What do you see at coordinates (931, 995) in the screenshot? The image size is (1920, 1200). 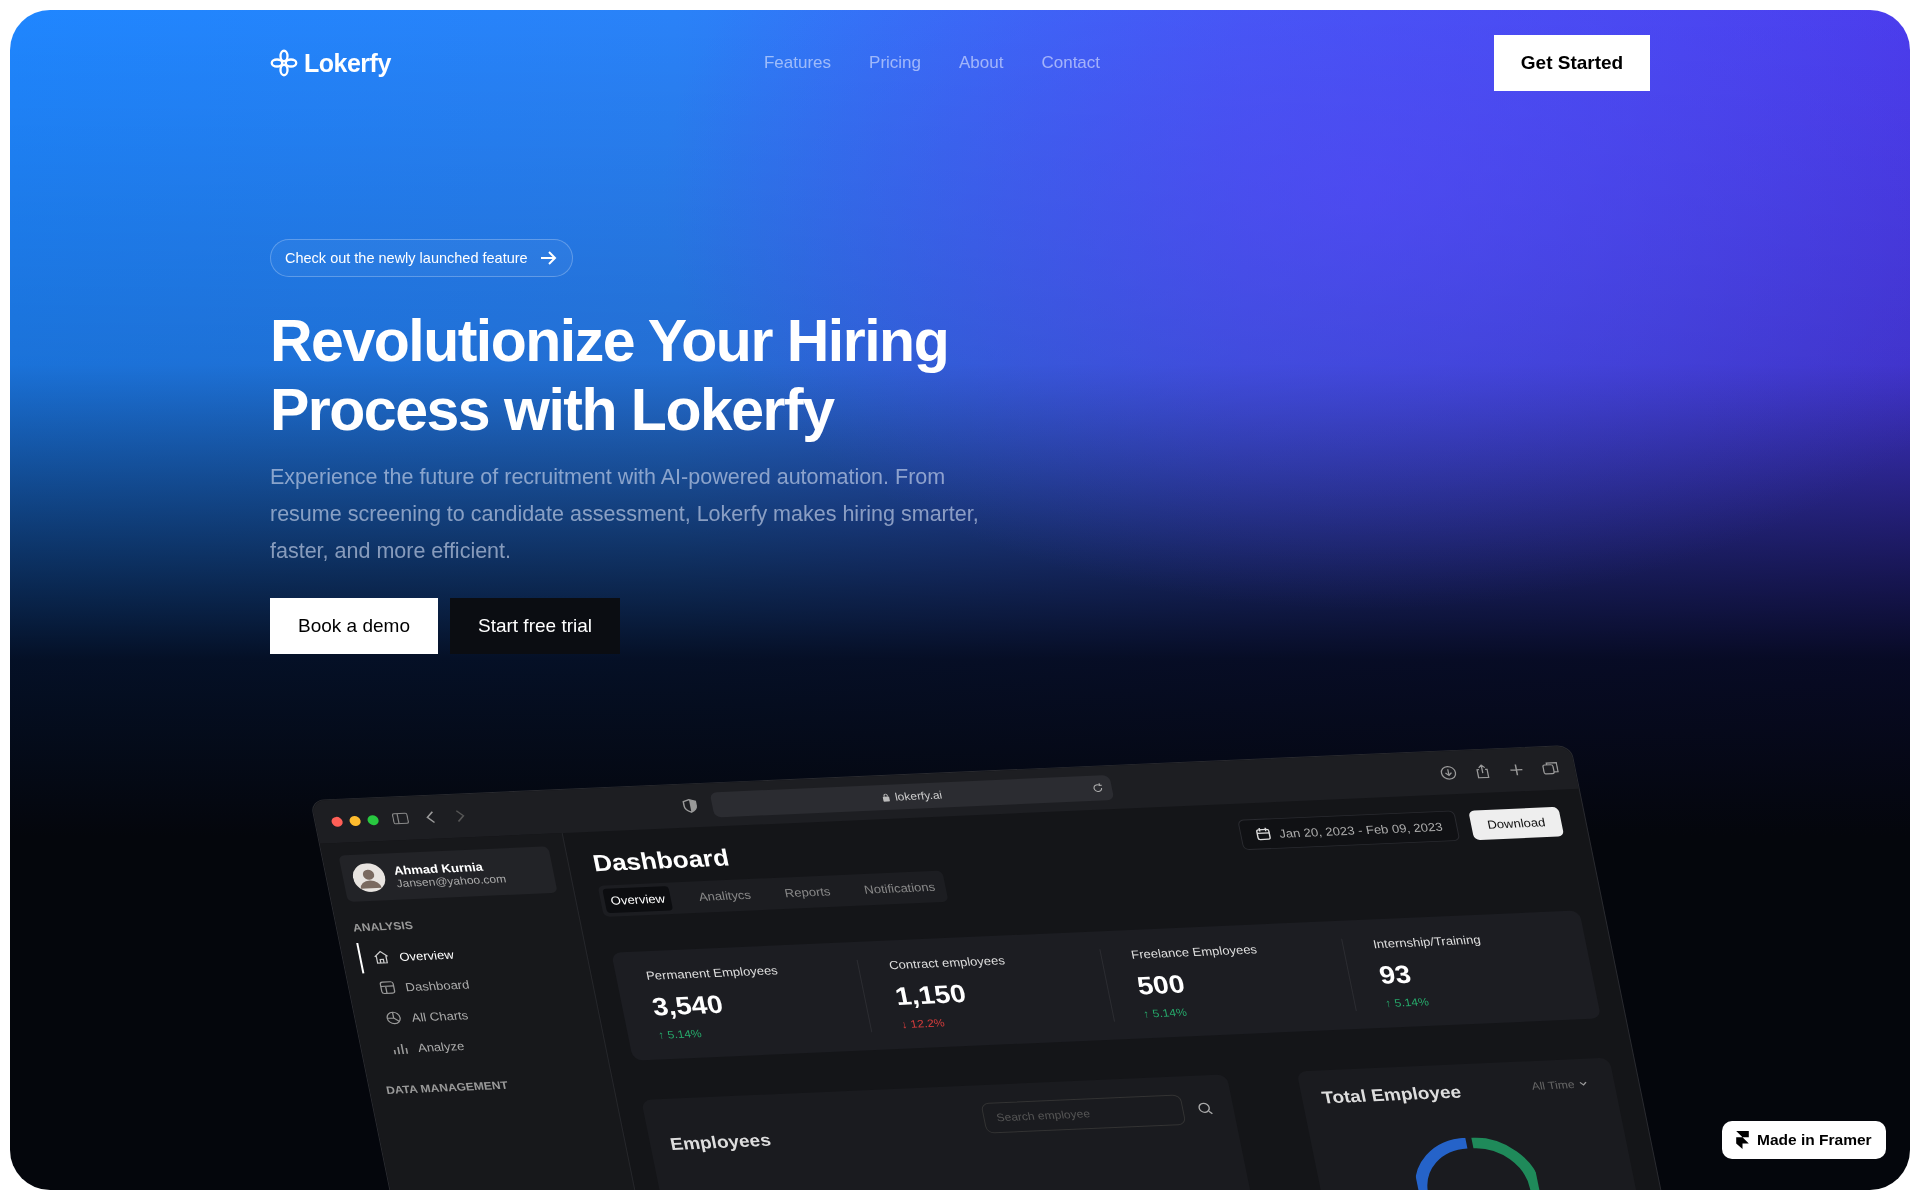 I see `stat-value: 1,150` at bounding box center [931, 995].